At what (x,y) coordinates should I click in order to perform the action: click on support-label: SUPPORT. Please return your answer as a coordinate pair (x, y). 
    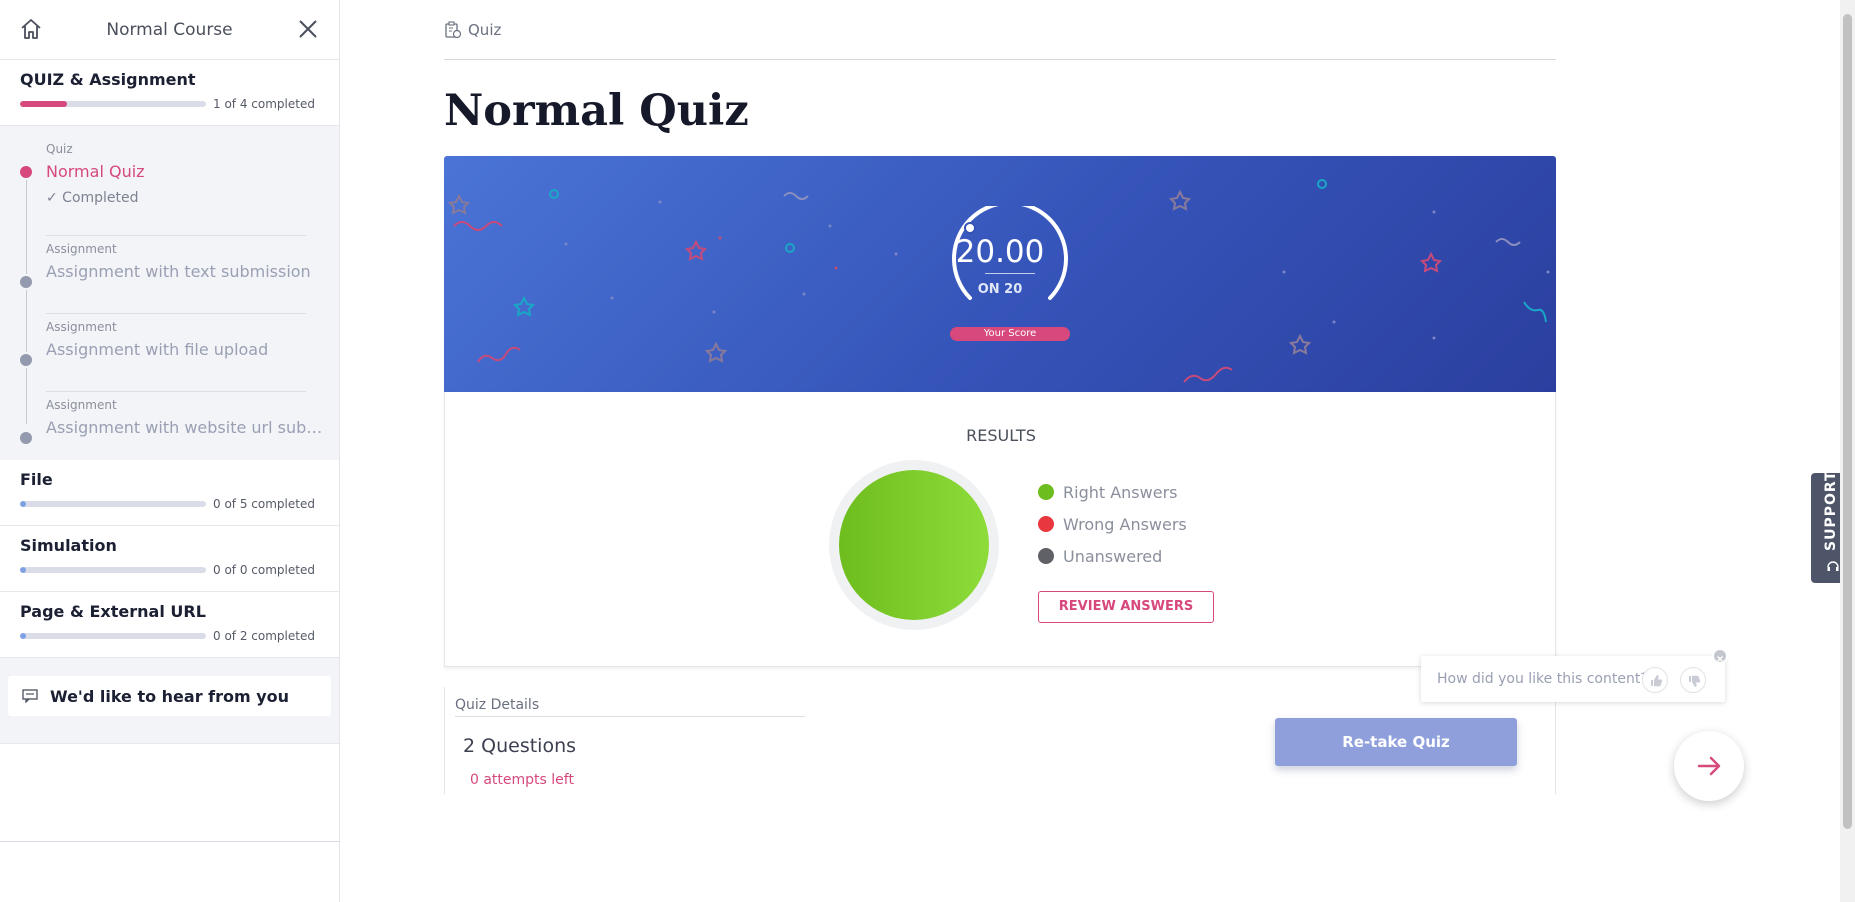
    Looking at the image, I should click on (1831, 510).